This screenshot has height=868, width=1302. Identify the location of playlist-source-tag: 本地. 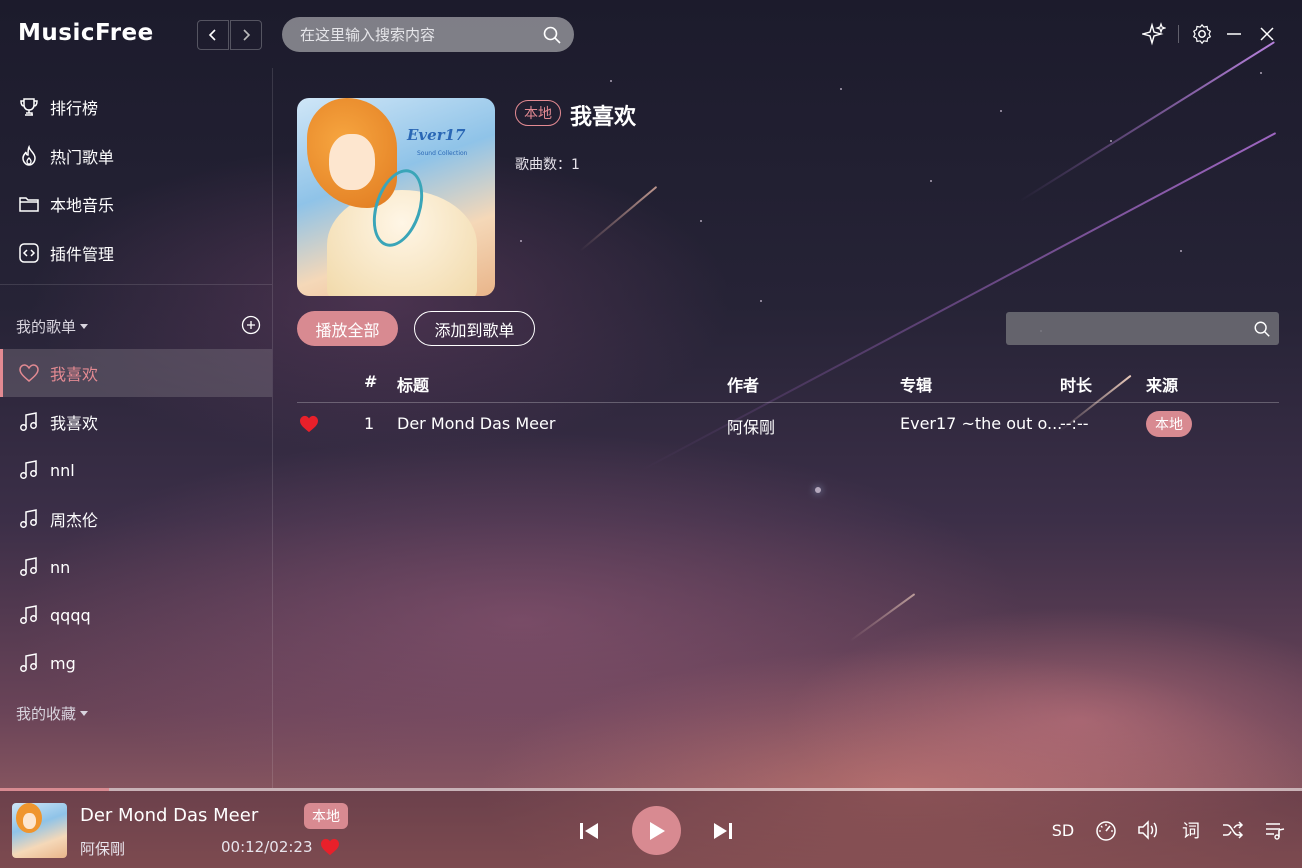
(538, 113).